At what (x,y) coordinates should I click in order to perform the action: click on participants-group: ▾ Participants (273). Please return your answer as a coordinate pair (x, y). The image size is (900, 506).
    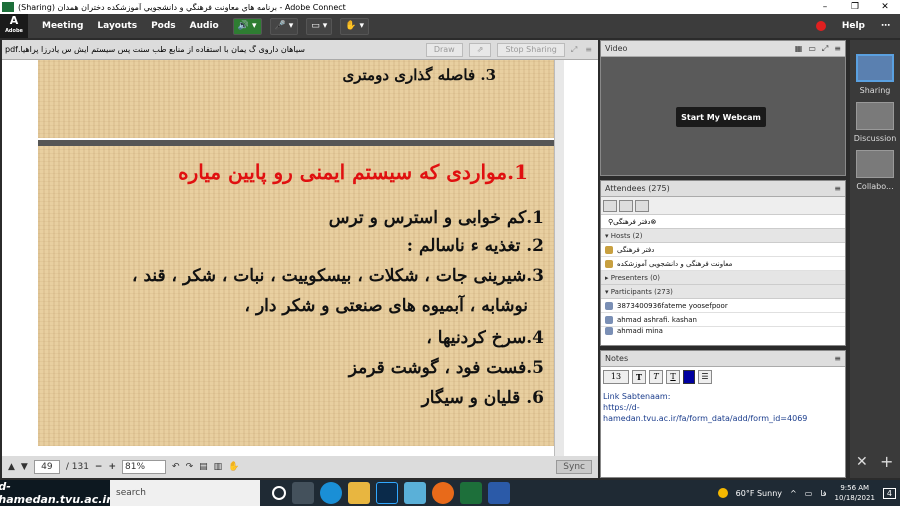
    Looking at the image, I should click on (723, 292).